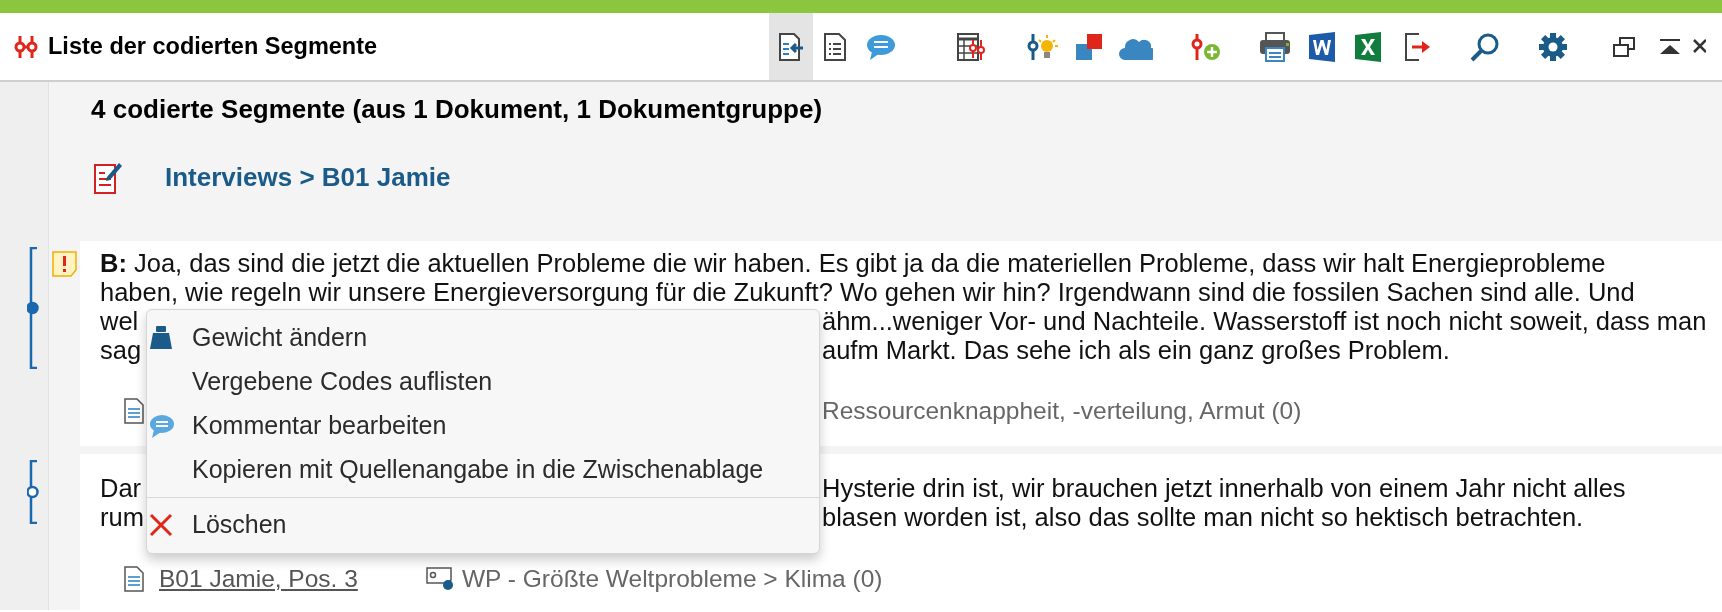 This screenshot has height=612, width=1722. Describe the element at coordinates (457, 109) in the screenshot. I see `summary-heading: 4 codierte Segmente (aus 1 Dokument, 1 Dokumentgruppe)` at that location.